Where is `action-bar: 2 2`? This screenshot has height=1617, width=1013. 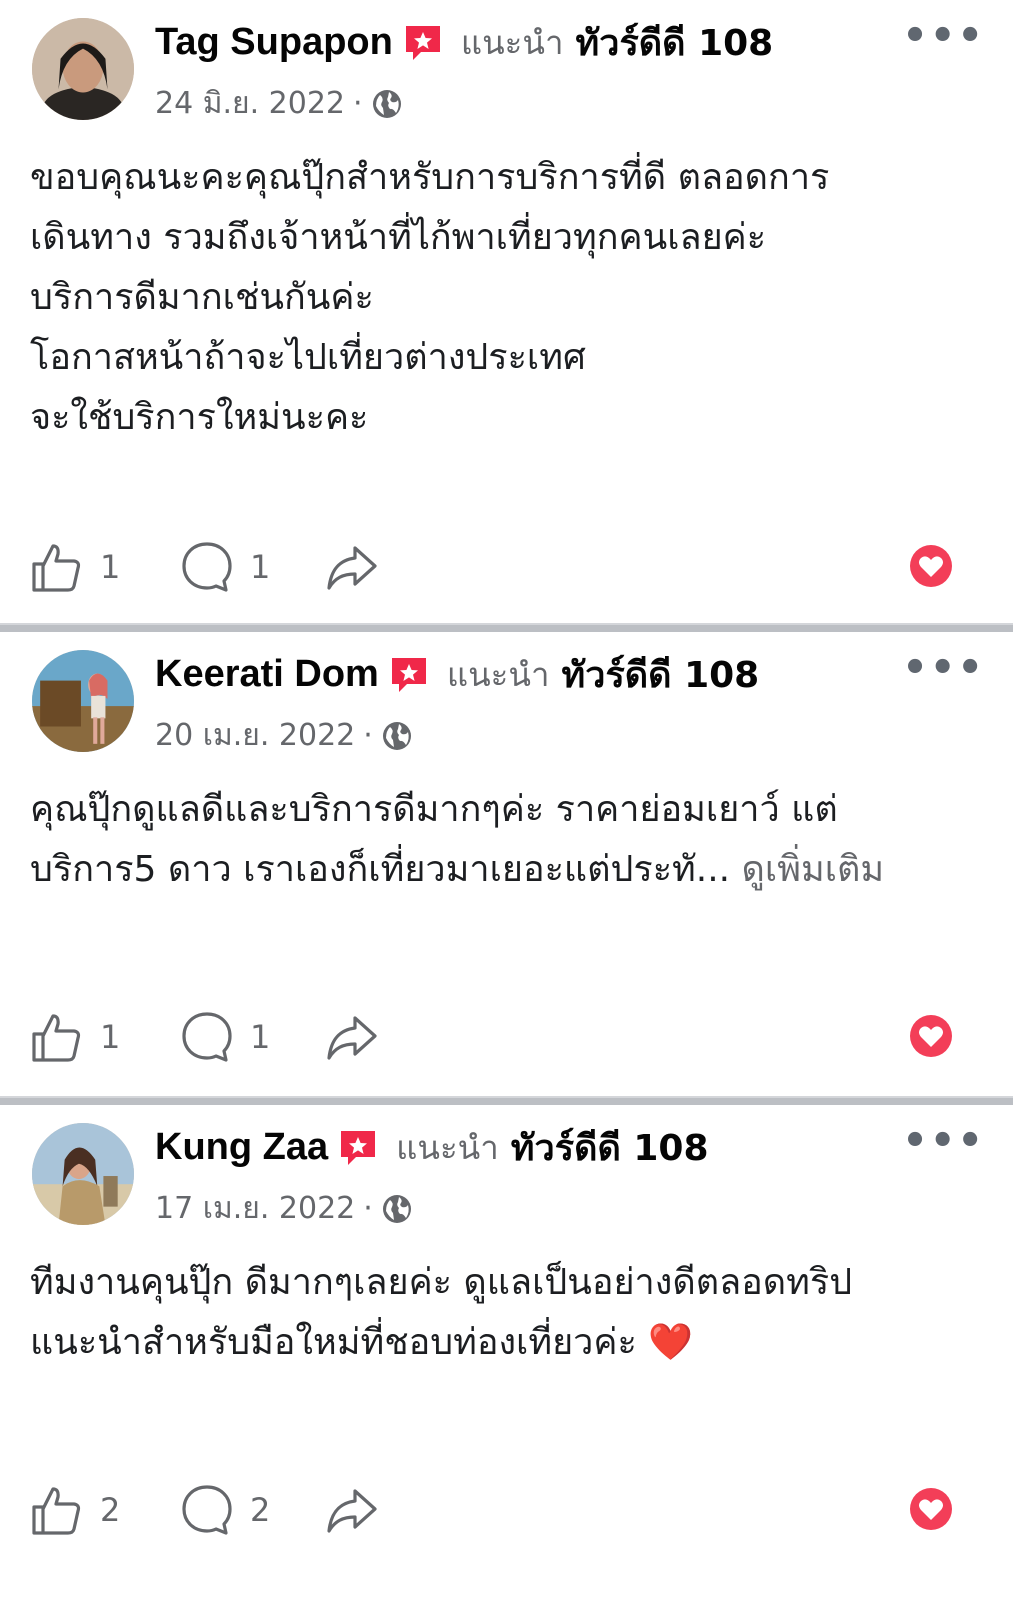 action-bar: 2 2 is located at coordinates (506, 1513).